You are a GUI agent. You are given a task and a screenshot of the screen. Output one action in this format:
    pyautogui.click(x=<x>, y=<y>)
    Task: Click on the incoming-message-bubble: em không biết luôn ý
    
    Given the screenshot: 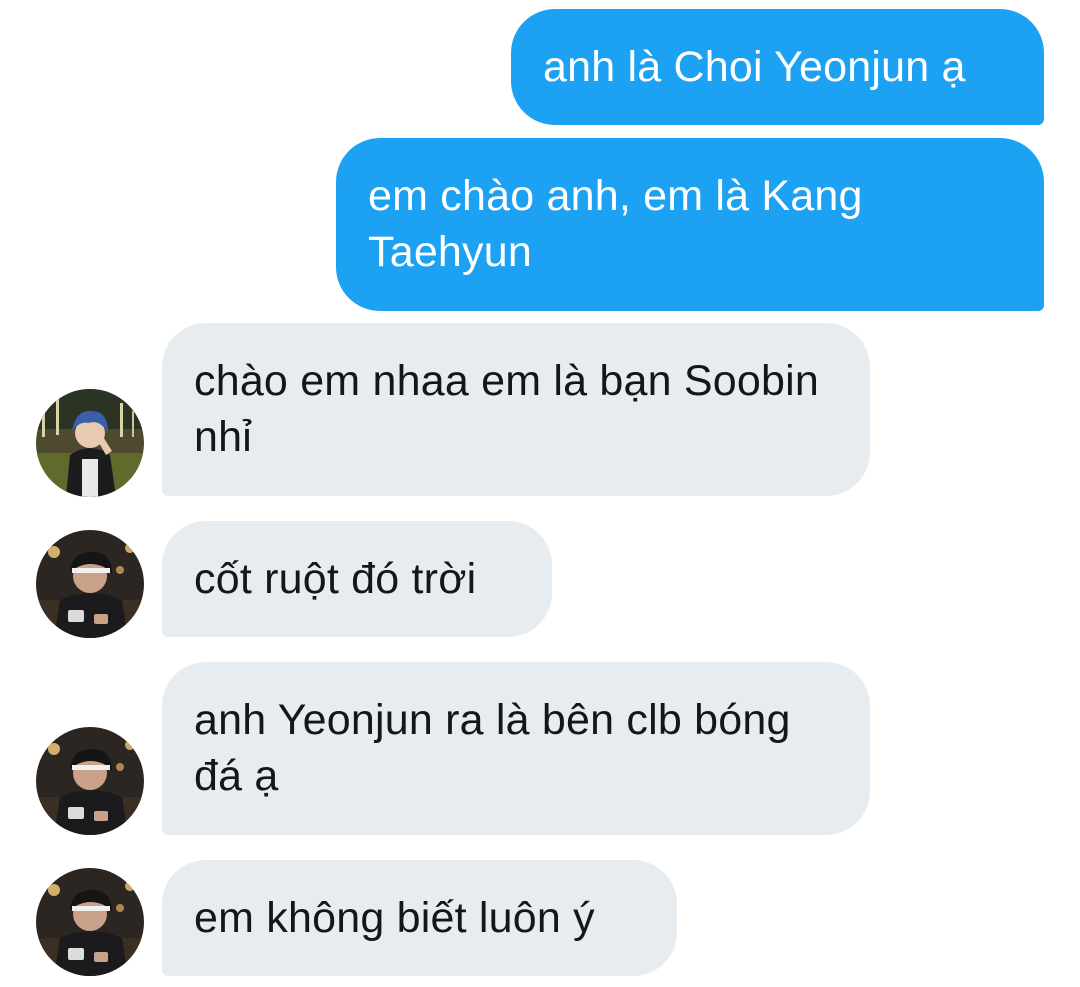 What is the action you would take?
    pyautogui.click(x=419, y=918)
    